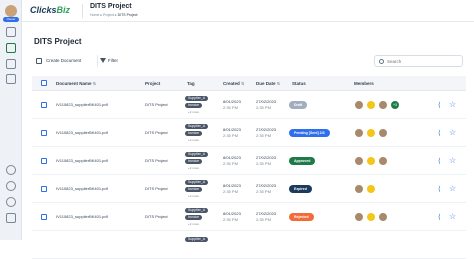  What do you see at coordinates (11, 186) in the screenshot?
I see `cog-icon` at bounding box center [11, 186].